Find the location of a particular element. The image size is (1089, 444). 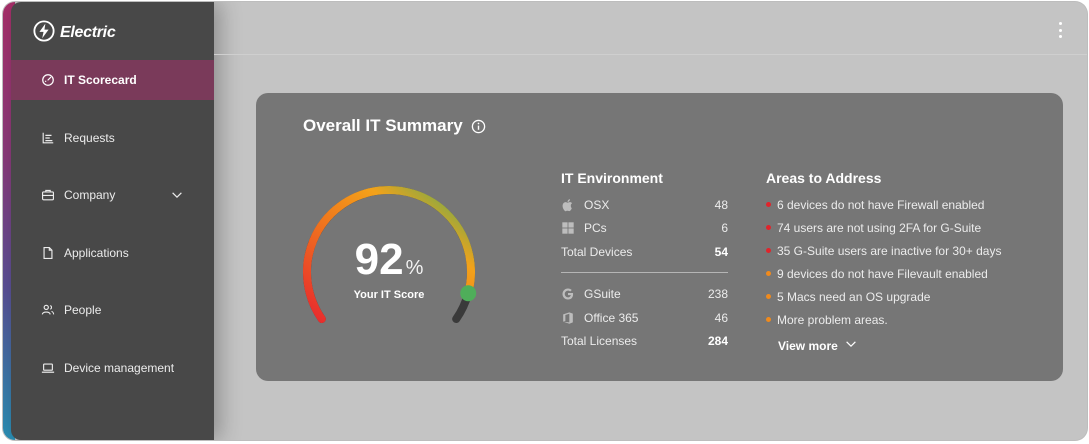

score-number: 92 is located at coordinates (379, 259).